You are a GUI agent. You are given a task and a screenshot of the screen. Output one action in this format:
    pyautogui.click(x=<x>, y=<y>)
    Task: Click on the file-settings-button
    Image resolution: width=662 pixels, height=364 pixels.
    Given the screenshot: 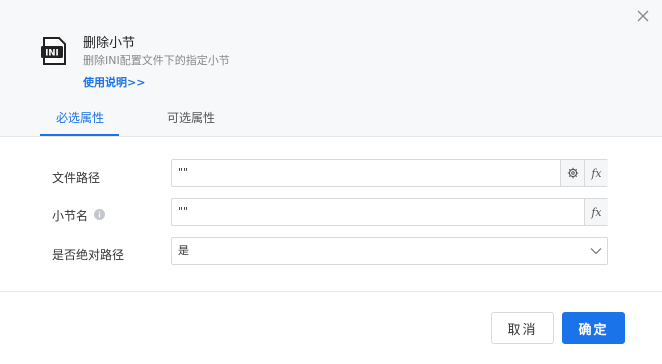 What is the action you would take?
    pyautogui.click(x=572, y=173)
    